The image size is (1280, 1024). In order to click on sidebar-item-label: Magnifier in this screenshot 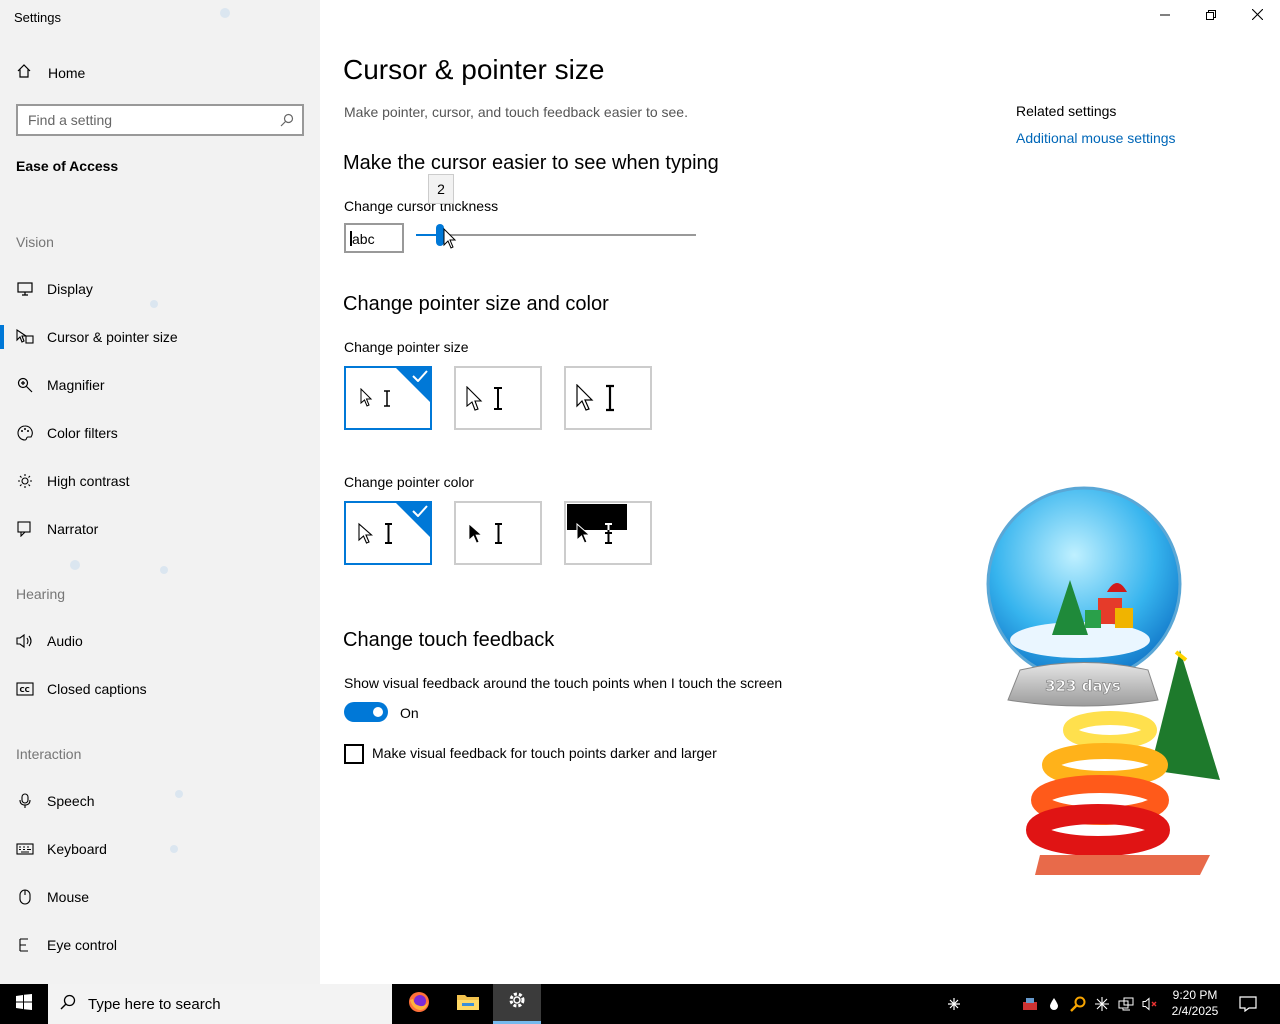, I will do `click(76, 385)`.